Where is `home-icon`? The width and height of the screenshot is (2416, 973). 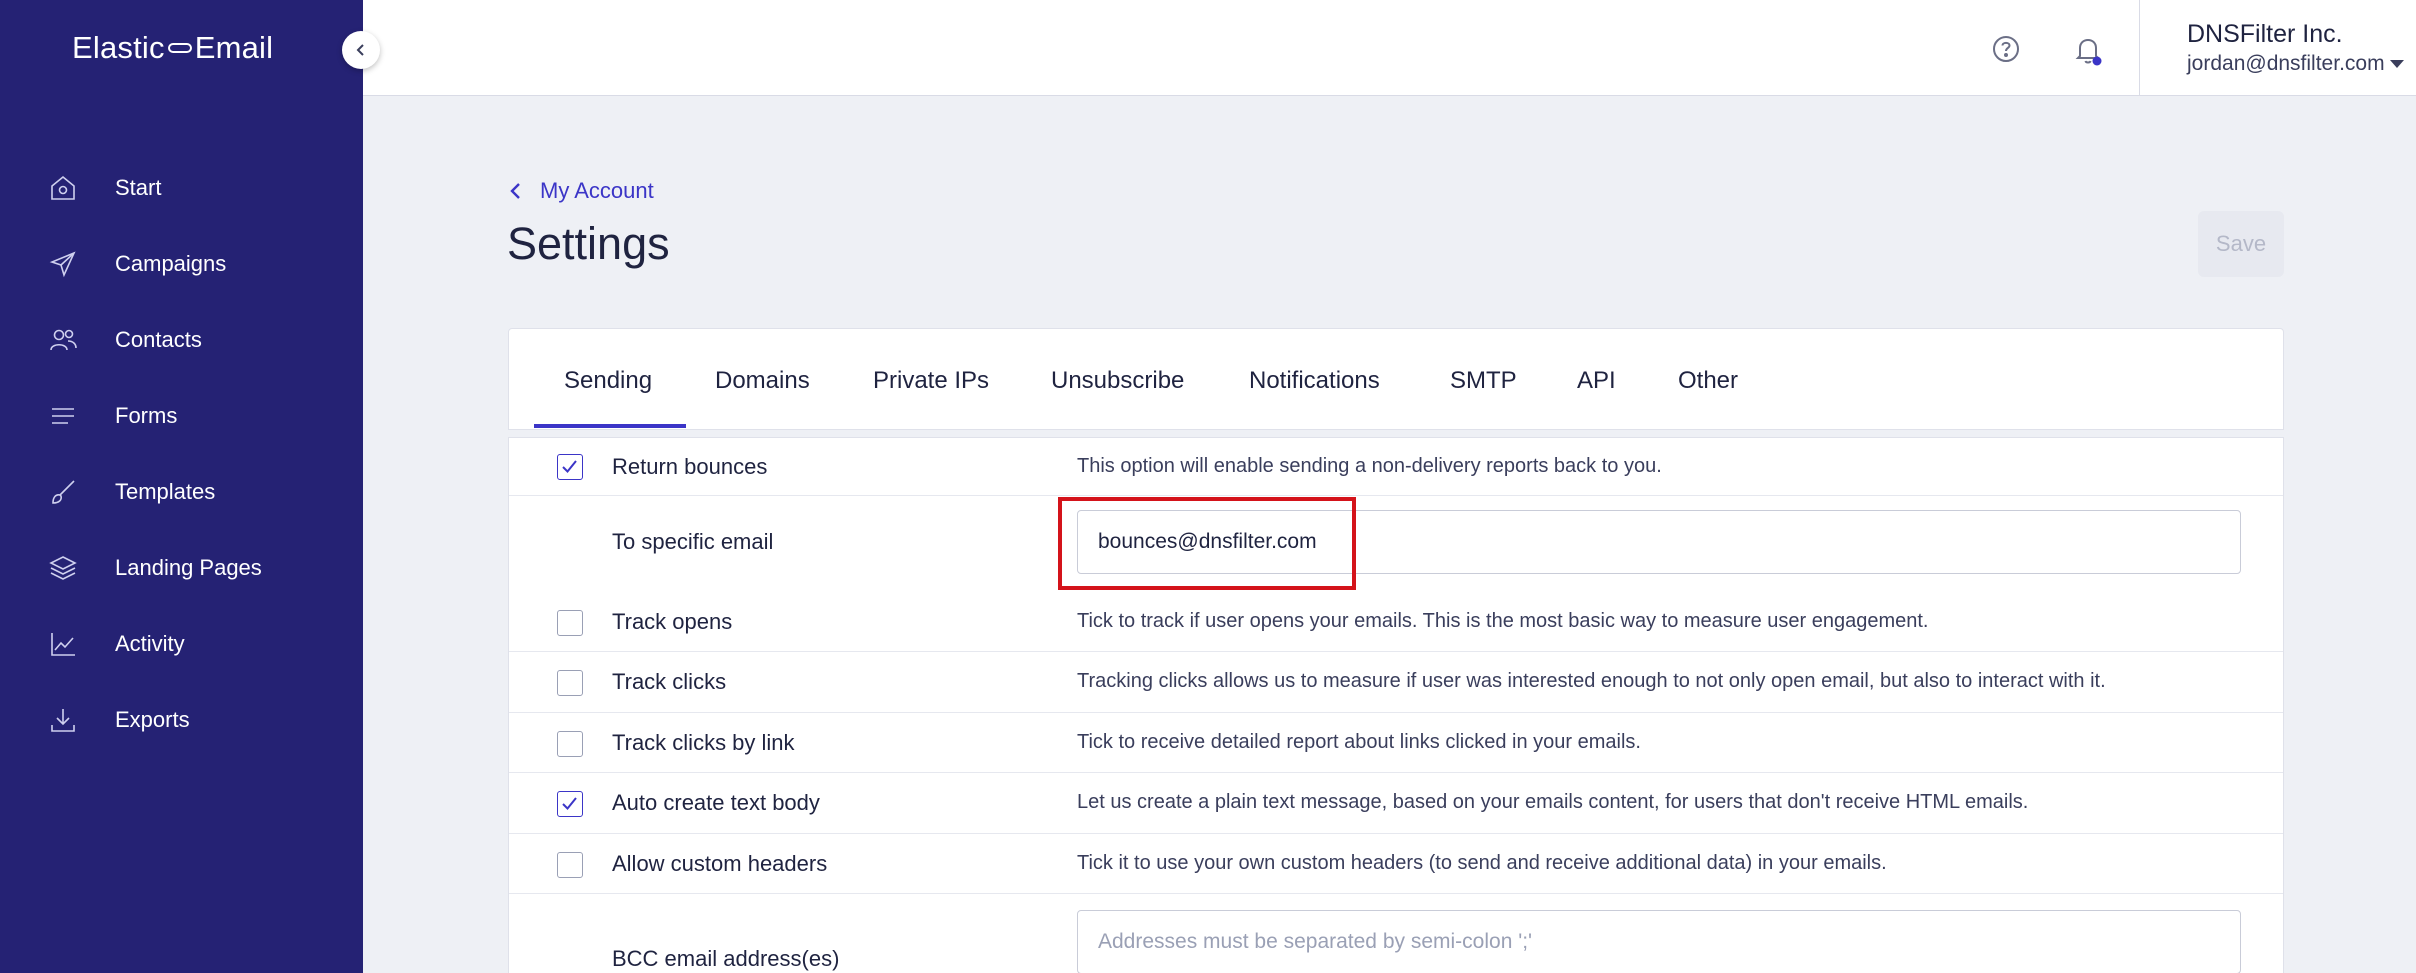 home-icon is located at coordinates (63, 187).